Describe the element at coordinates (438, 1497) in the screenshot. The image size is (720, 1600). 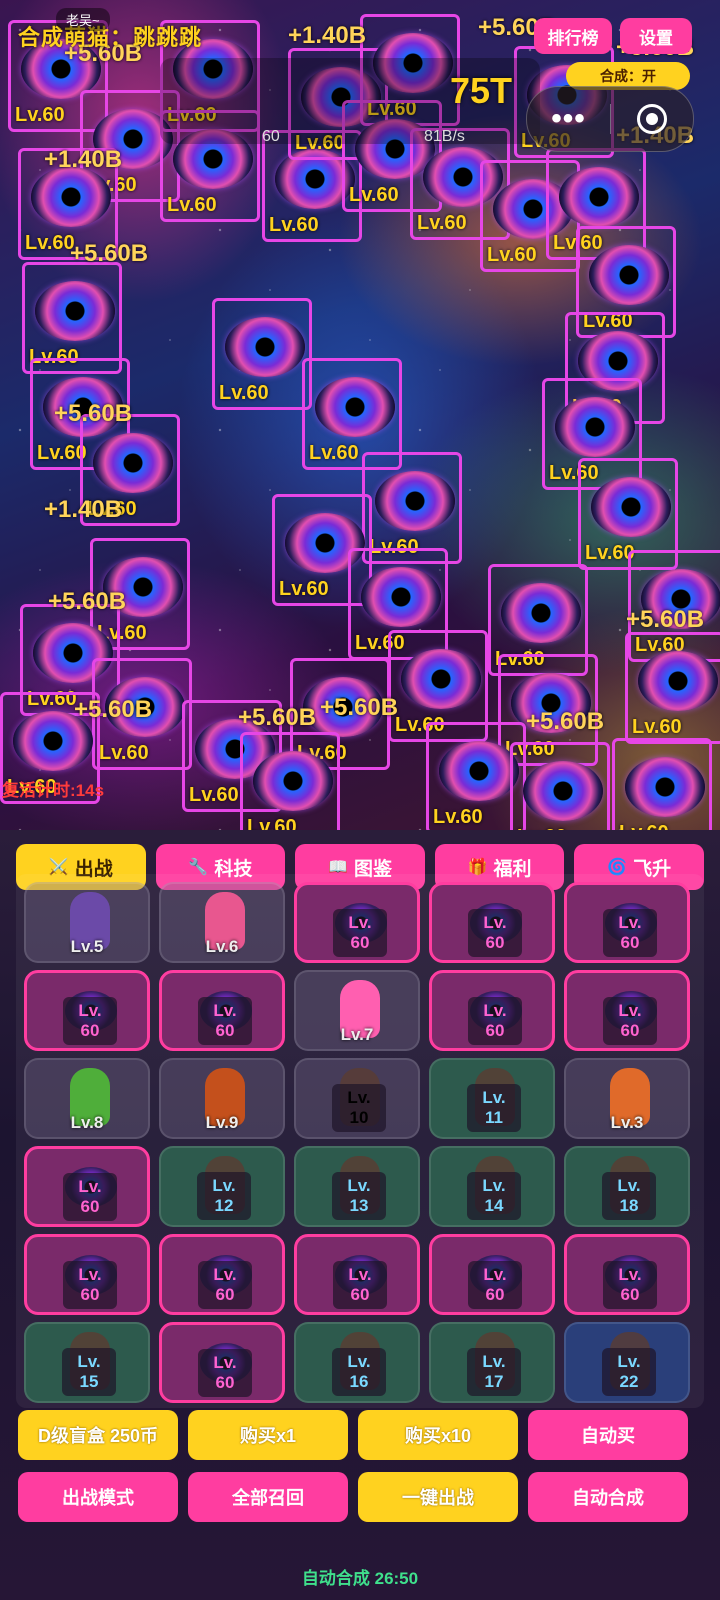
I see `deploy-all-button: 一键出战` at that location.